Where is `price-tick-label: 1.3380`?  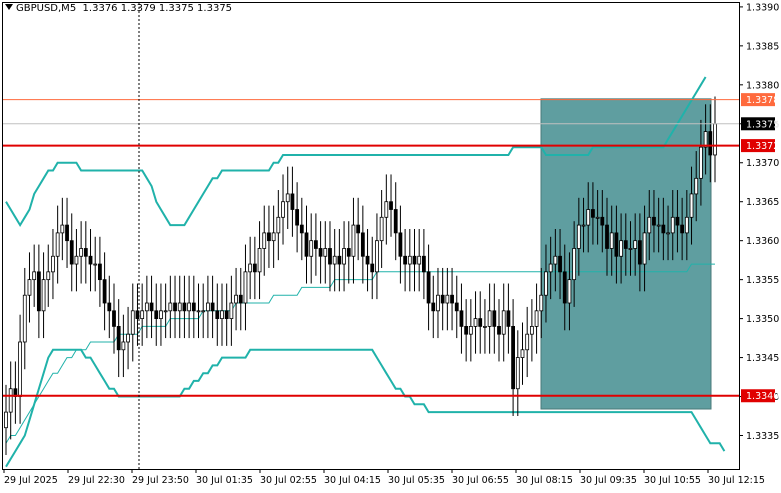 price-tick-label: 1.3380 is located at coordinates (762, 85).